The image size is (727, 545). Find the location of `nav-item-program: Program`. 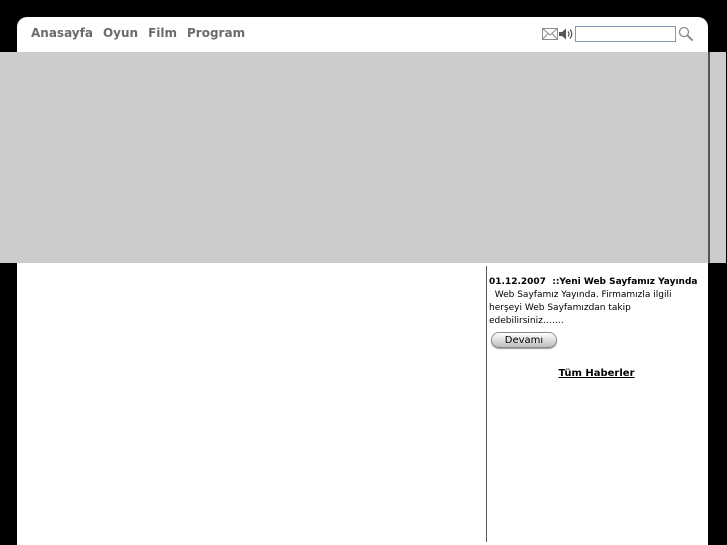

nav-item-program: Program is located at coordinates (216, 33).